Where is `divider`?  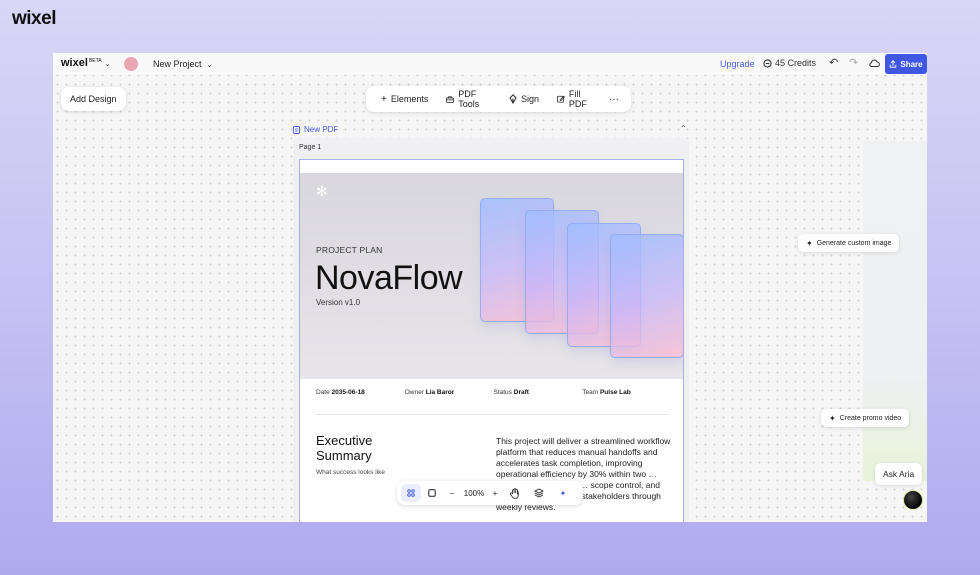 divider is located at coordinates (492, 414).